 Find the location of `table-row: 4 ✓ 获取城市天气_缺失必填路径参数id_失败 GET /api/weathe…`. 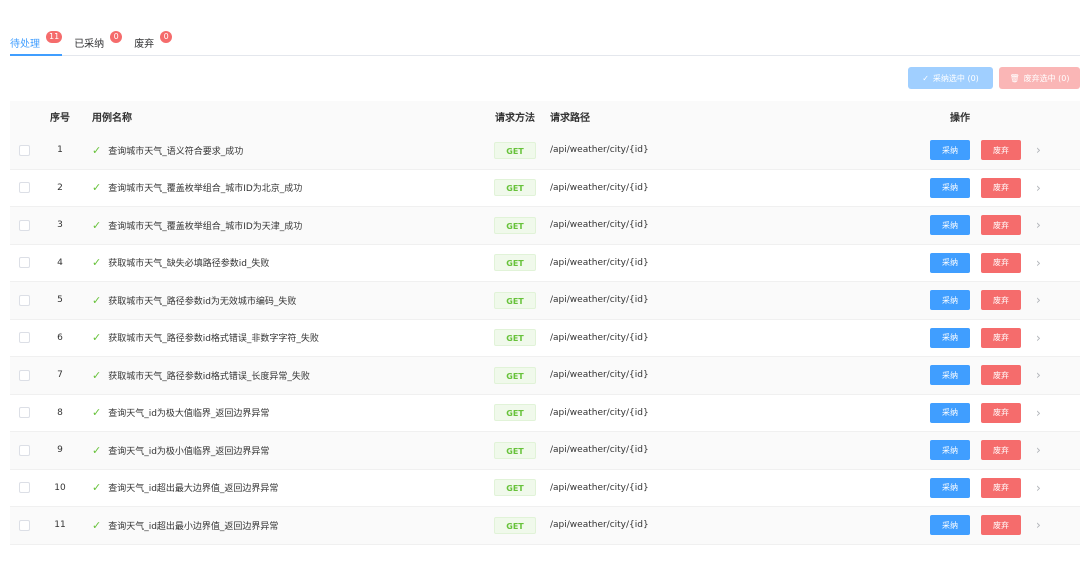

table-row: 4 ✓ 获取城市天气_缺失必填路径参数id_失败 GET /api/weathe… is located at coordinates (545, 263).